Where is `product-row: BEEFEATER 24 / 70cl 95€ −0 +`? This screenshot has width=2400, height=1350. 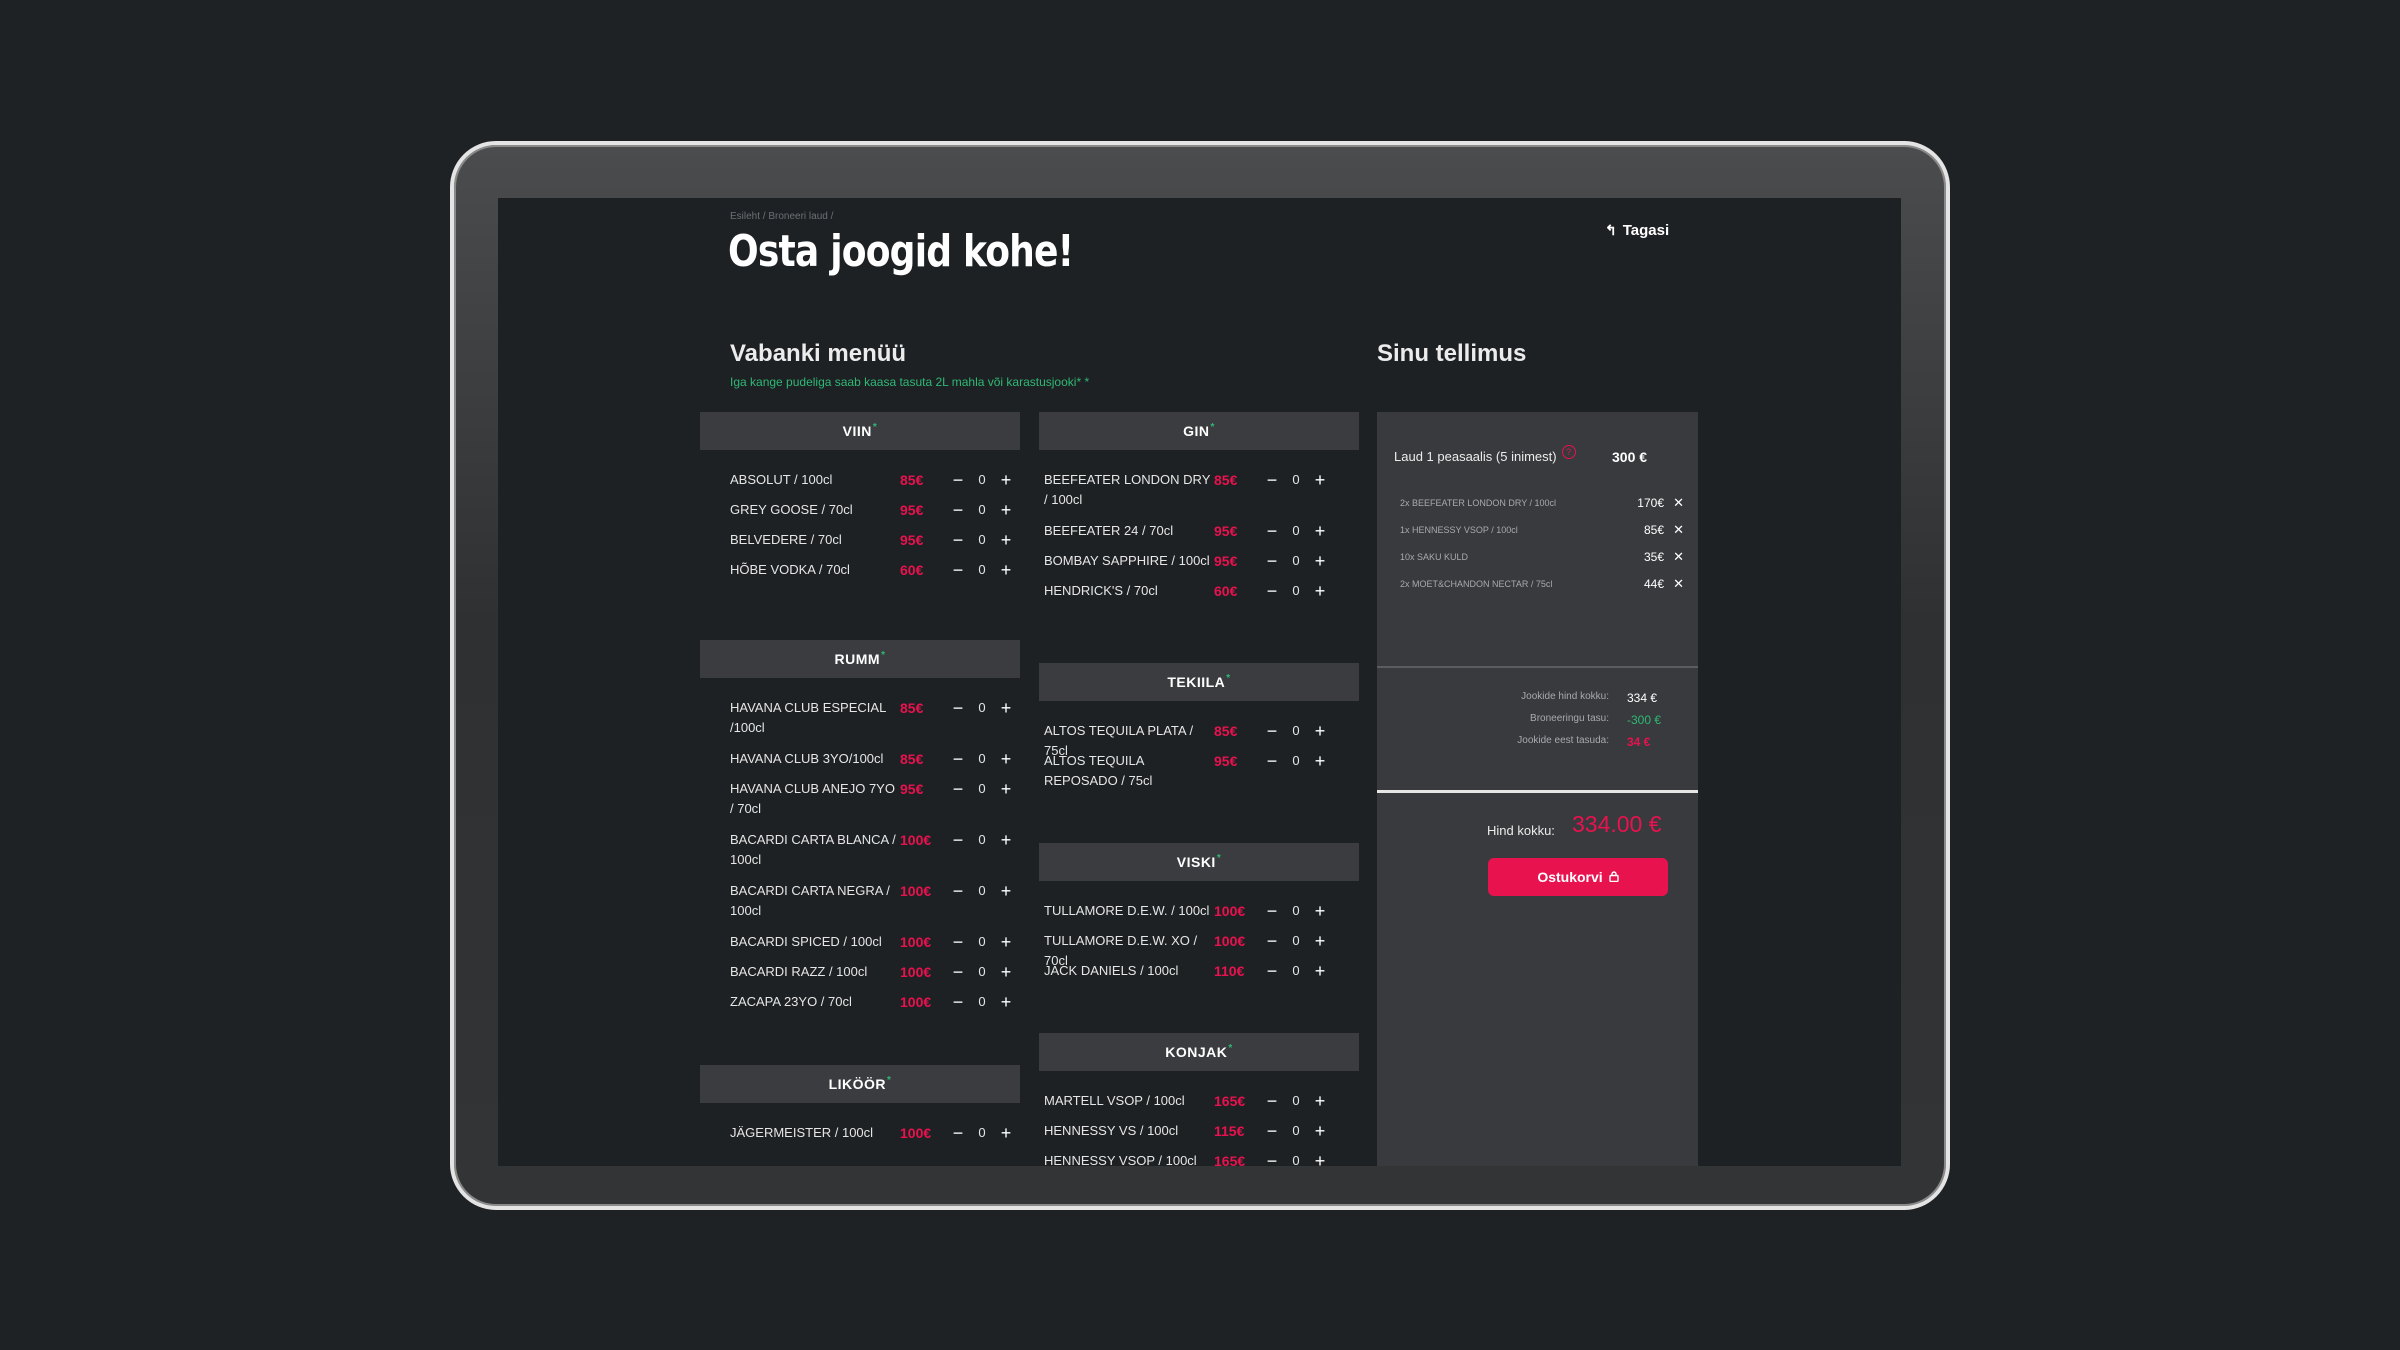 product-row: BEEFEATER 24 / 70cl 95€ −0 + is located at coordinates (1189, 531).